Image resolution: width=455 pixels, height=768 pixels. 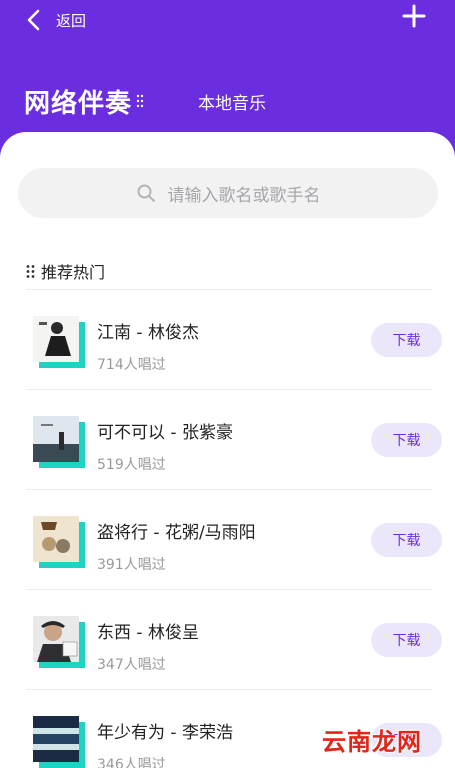 I want to click on song-row: 可不可以 - 张紫豪 519人唱过 下载, so click(x=227, y=440).